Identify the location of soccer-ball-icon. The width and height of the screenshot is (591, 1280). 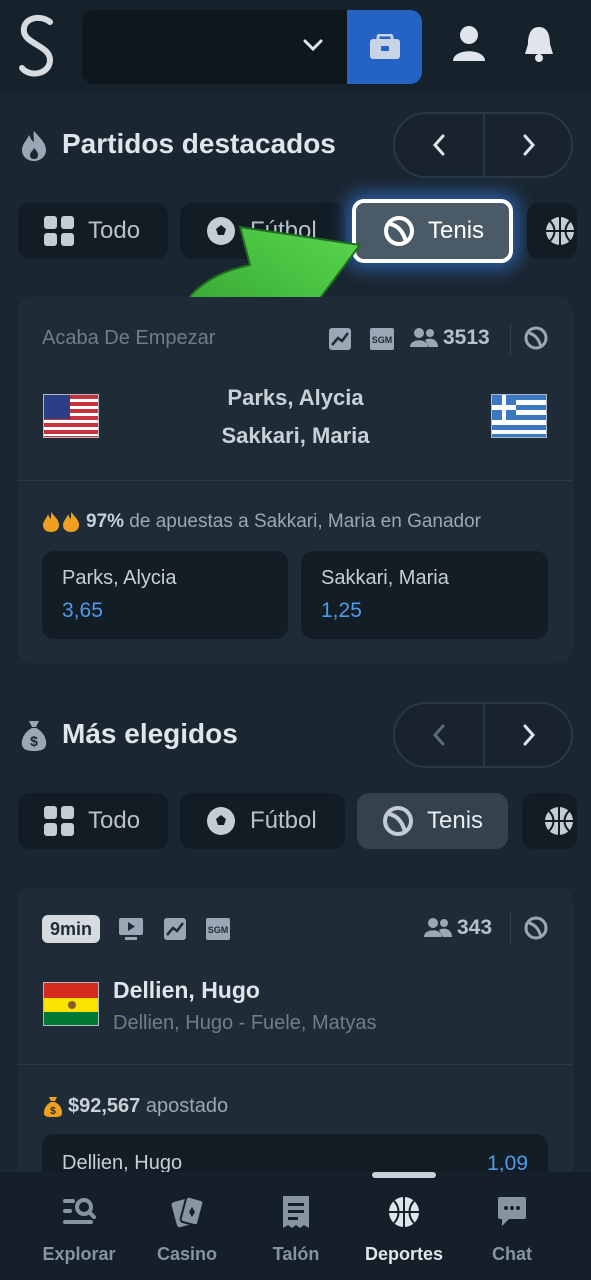
(221, 821).